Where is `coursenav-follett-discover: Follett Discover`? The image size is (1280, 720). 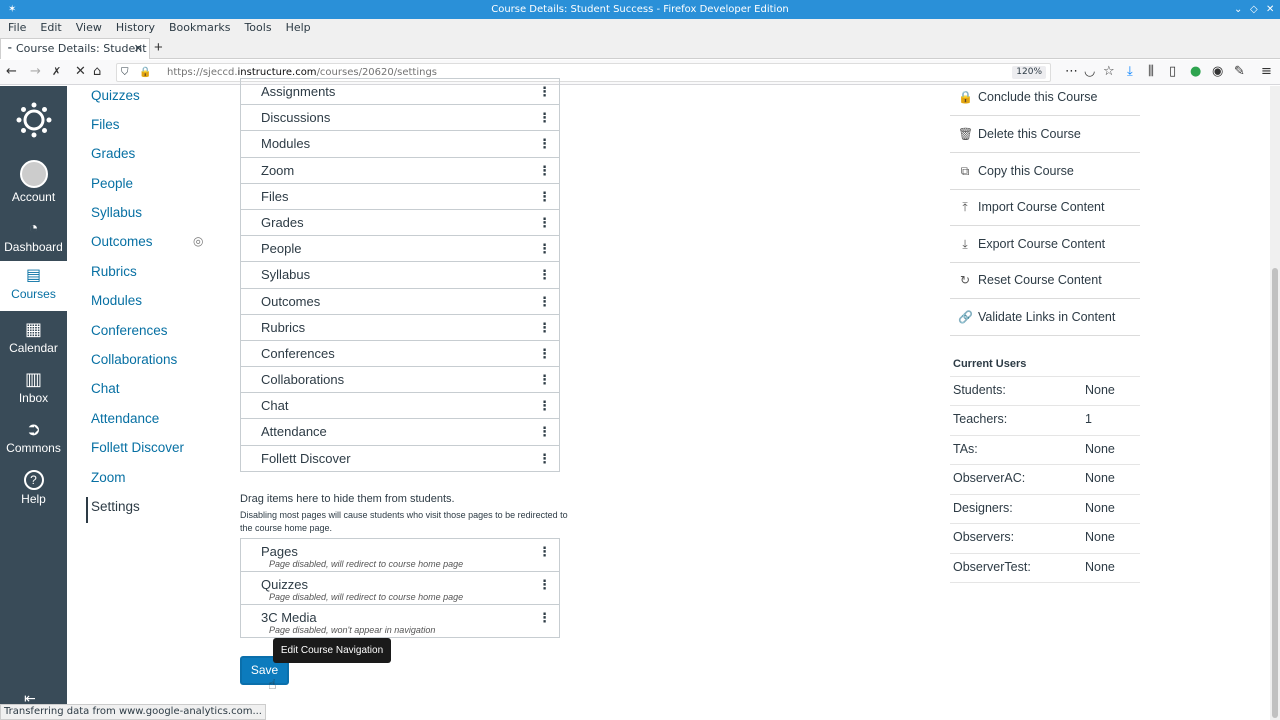
coursenav-follett-discover: Follett Discover is located at coordinates (137, 447).